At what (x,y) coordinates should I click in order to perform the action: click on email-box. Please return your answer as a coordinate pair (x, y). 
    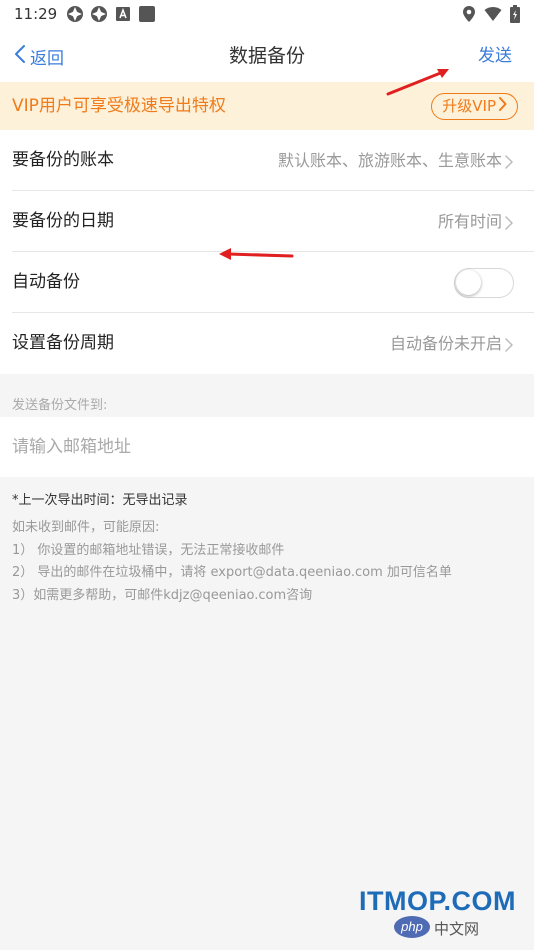
    Looking at the image, I should click on (267, 447).